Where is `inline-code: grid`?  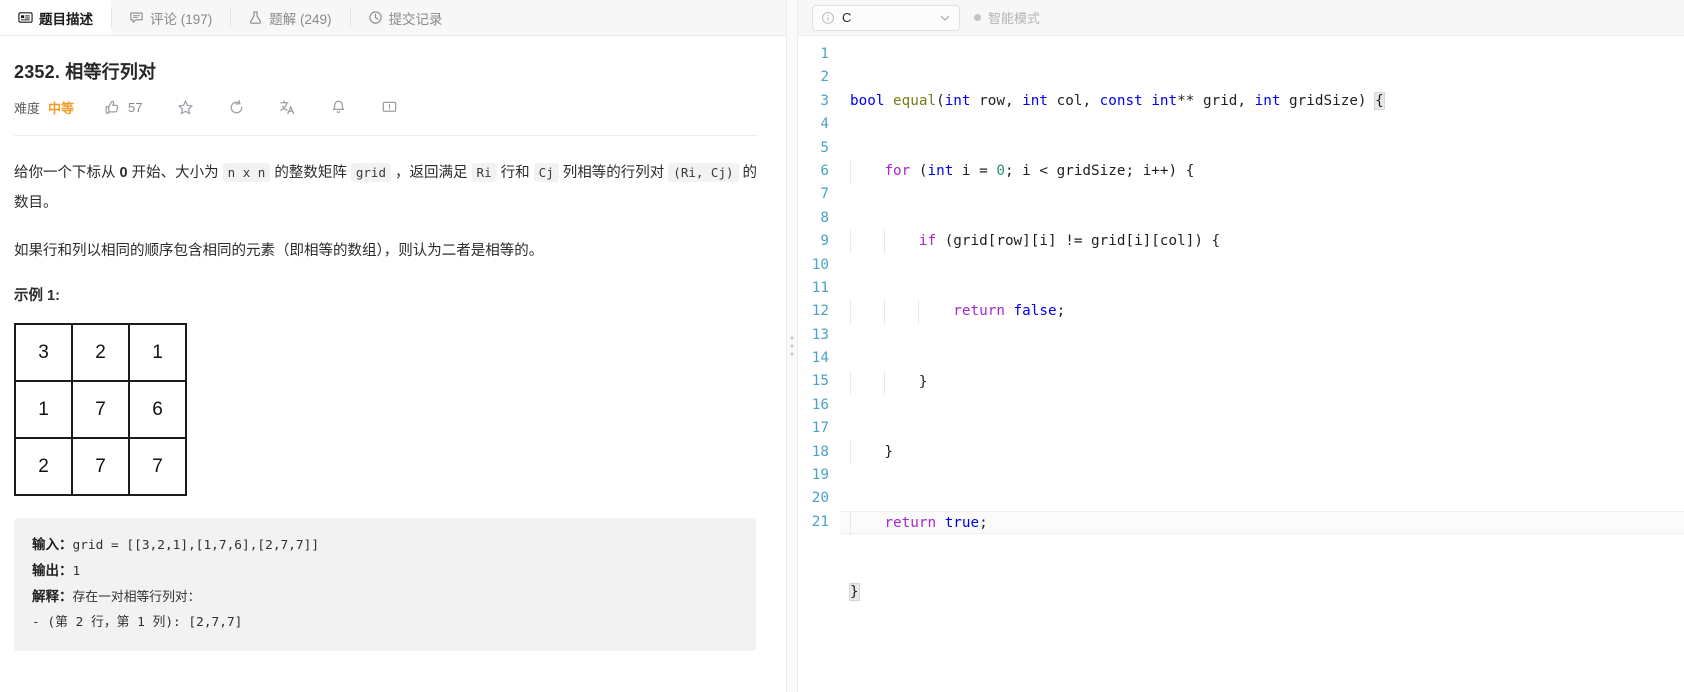 inline-code: grid is located at coordinates (370, 172).